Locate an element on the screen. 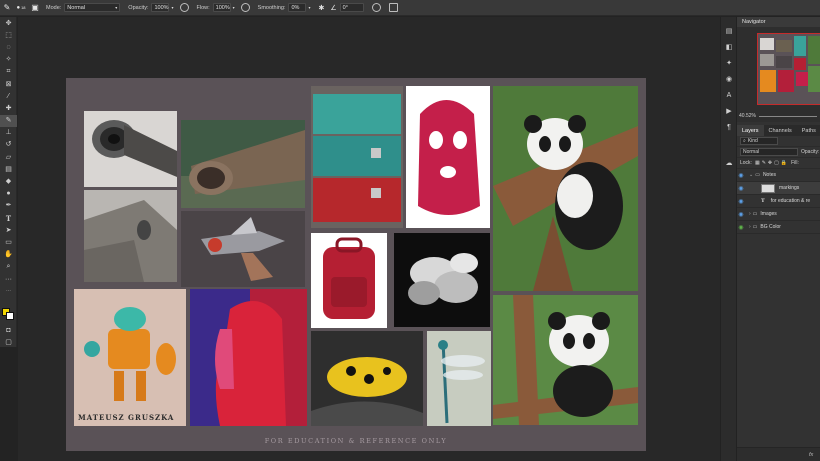 This screenshot has height=461, width=820. layer-markings: ◉ markings is located at coordinates (778, 188).